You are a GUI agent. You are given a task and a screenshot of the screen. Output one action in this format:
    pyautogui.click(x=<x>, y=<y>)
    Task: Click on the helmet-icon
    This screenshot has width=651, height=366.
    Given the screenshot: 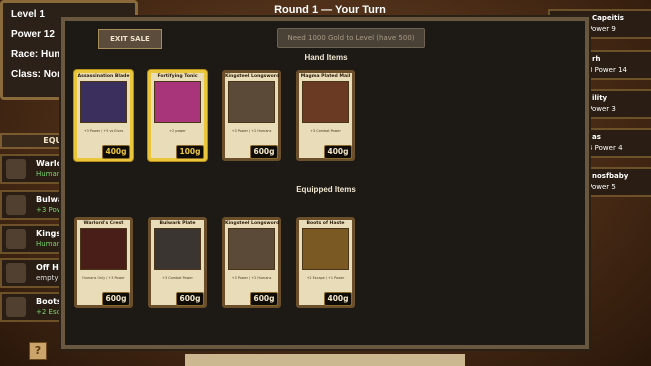 What is the action you would take?
    pyautogui.click(x=16, y=169)
    